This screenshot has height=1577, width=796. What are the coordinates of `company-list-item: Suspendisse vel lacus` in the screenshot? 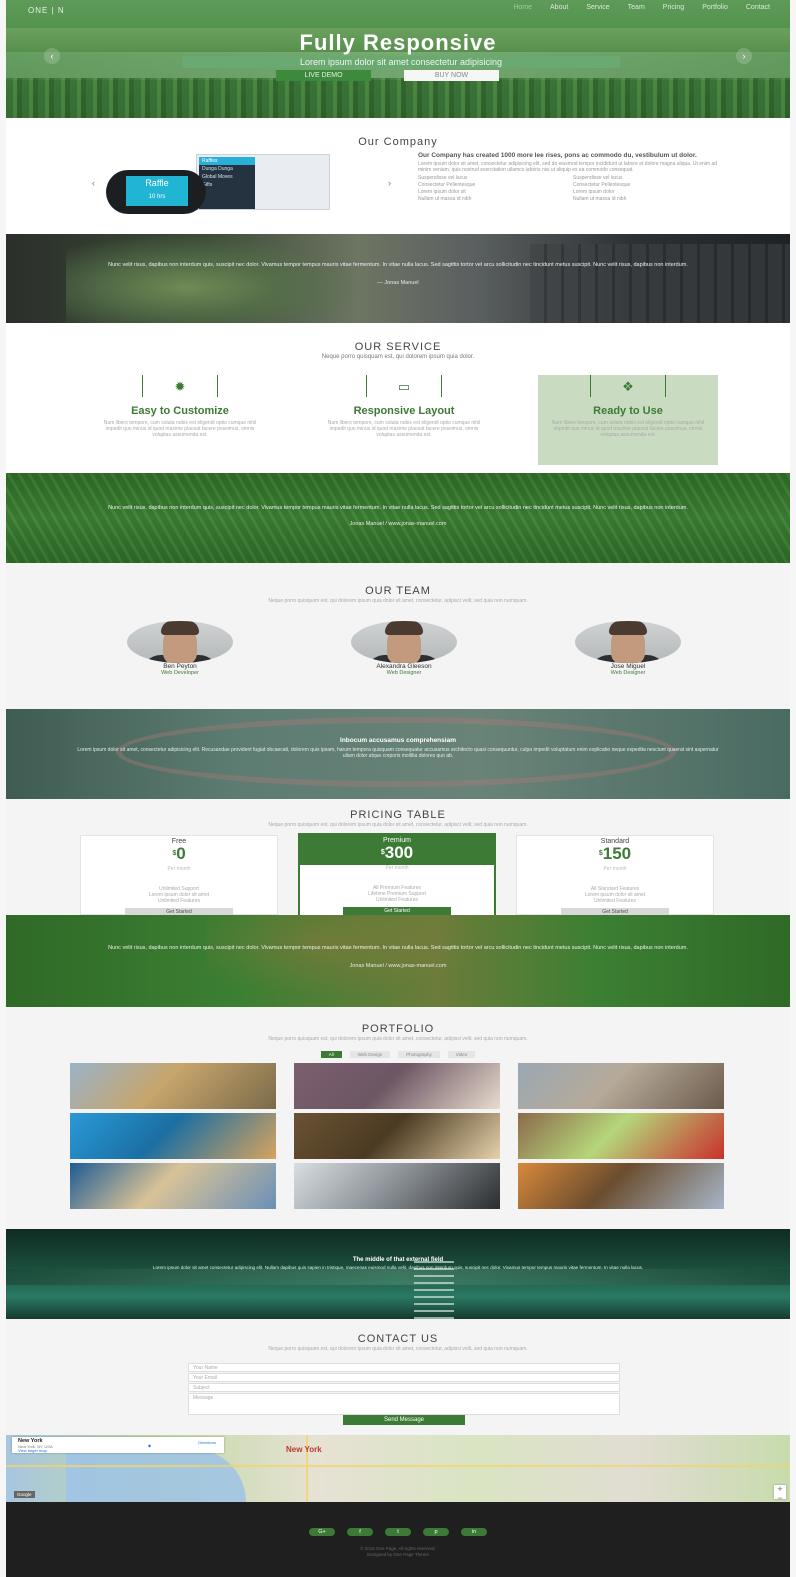 It's located at (443, 178).